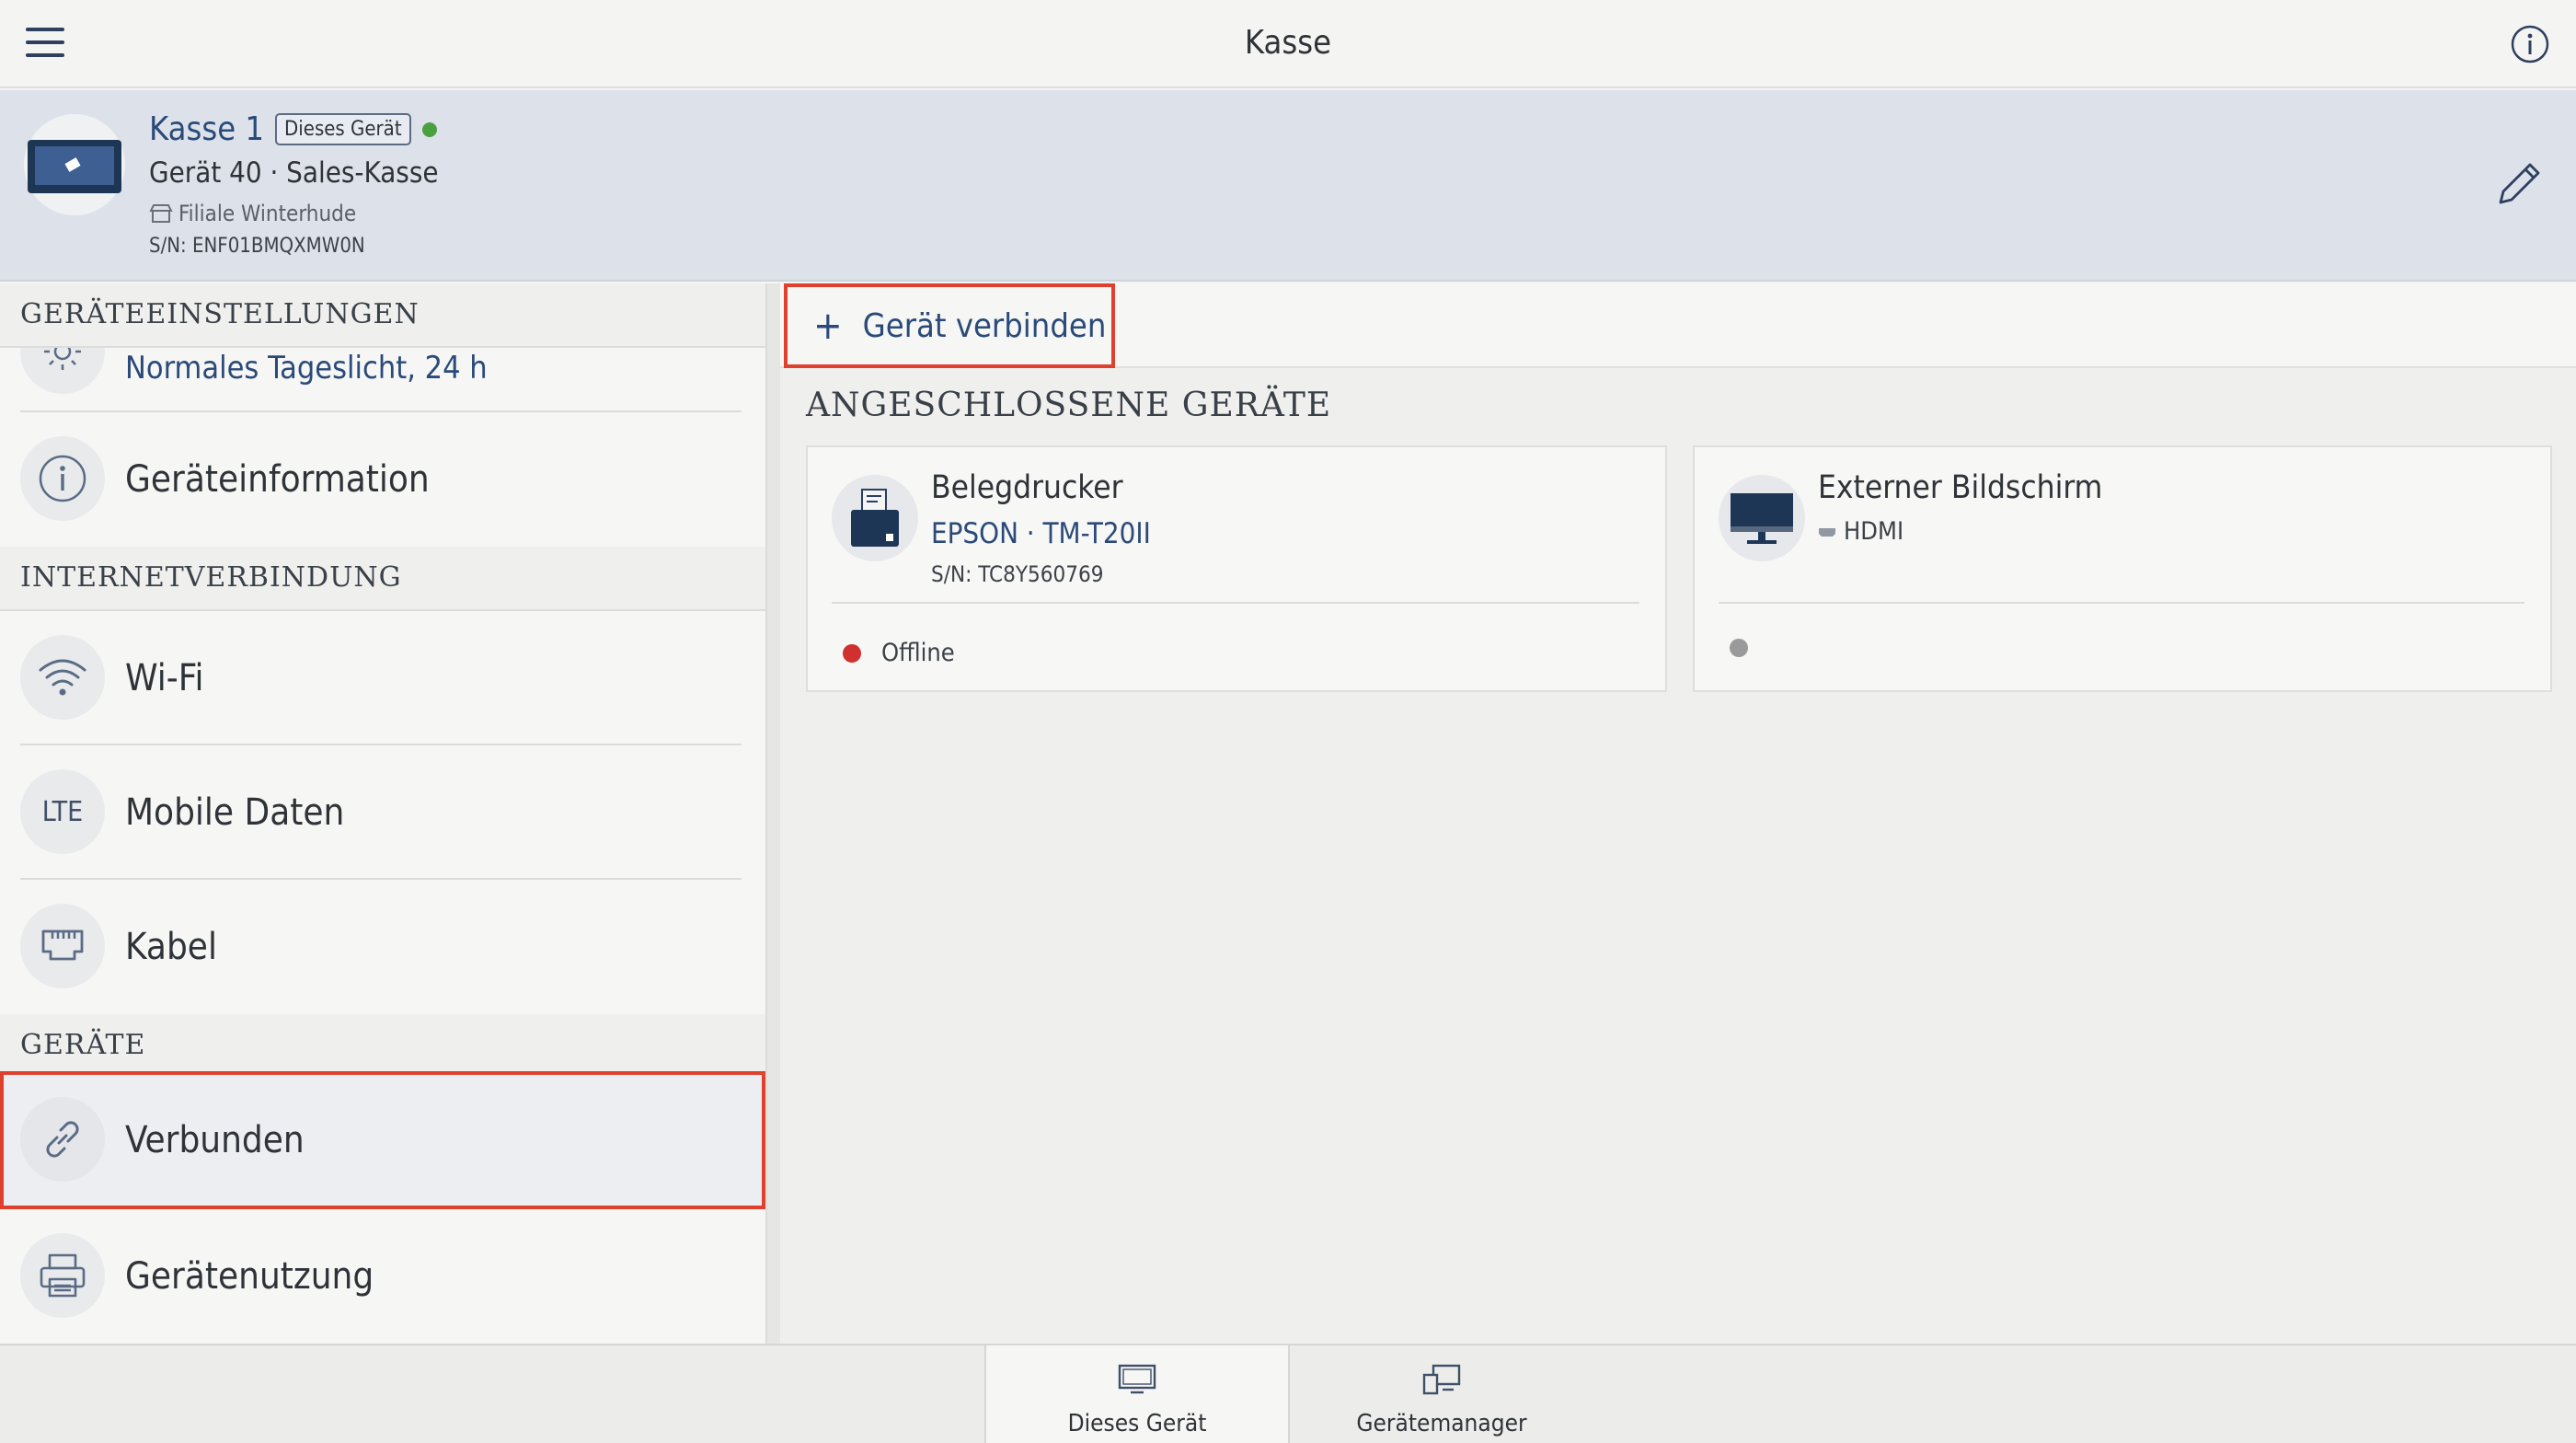 Image resolution: width=2576 pixels, height=1443 pixels. I want to click on sidebar-item-label: Geräteinformation, so click(277, 480).